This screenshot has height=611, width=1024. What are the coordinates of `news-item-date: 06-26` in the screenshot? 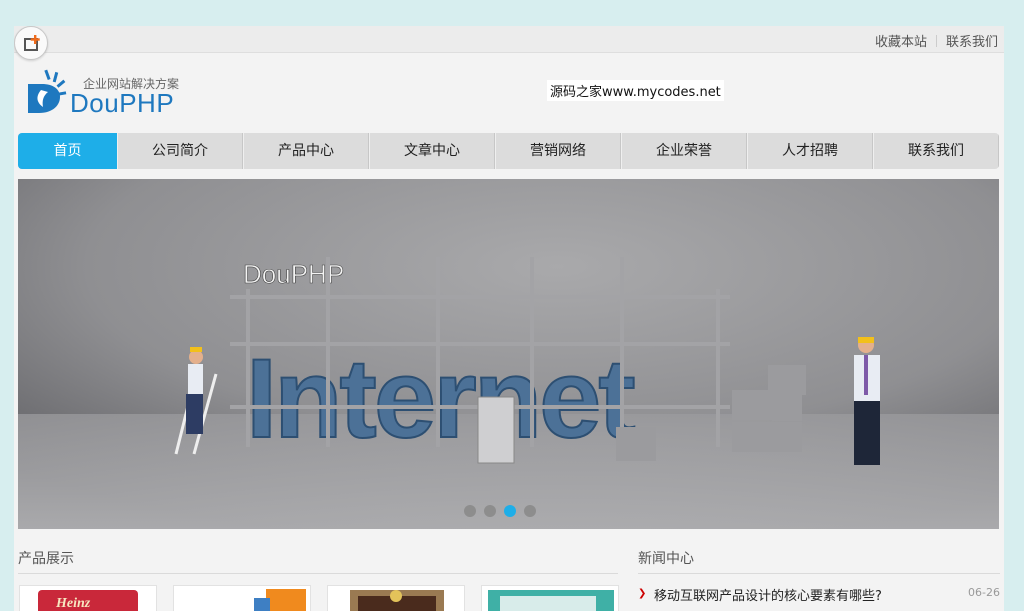 It's located at (984, 592).